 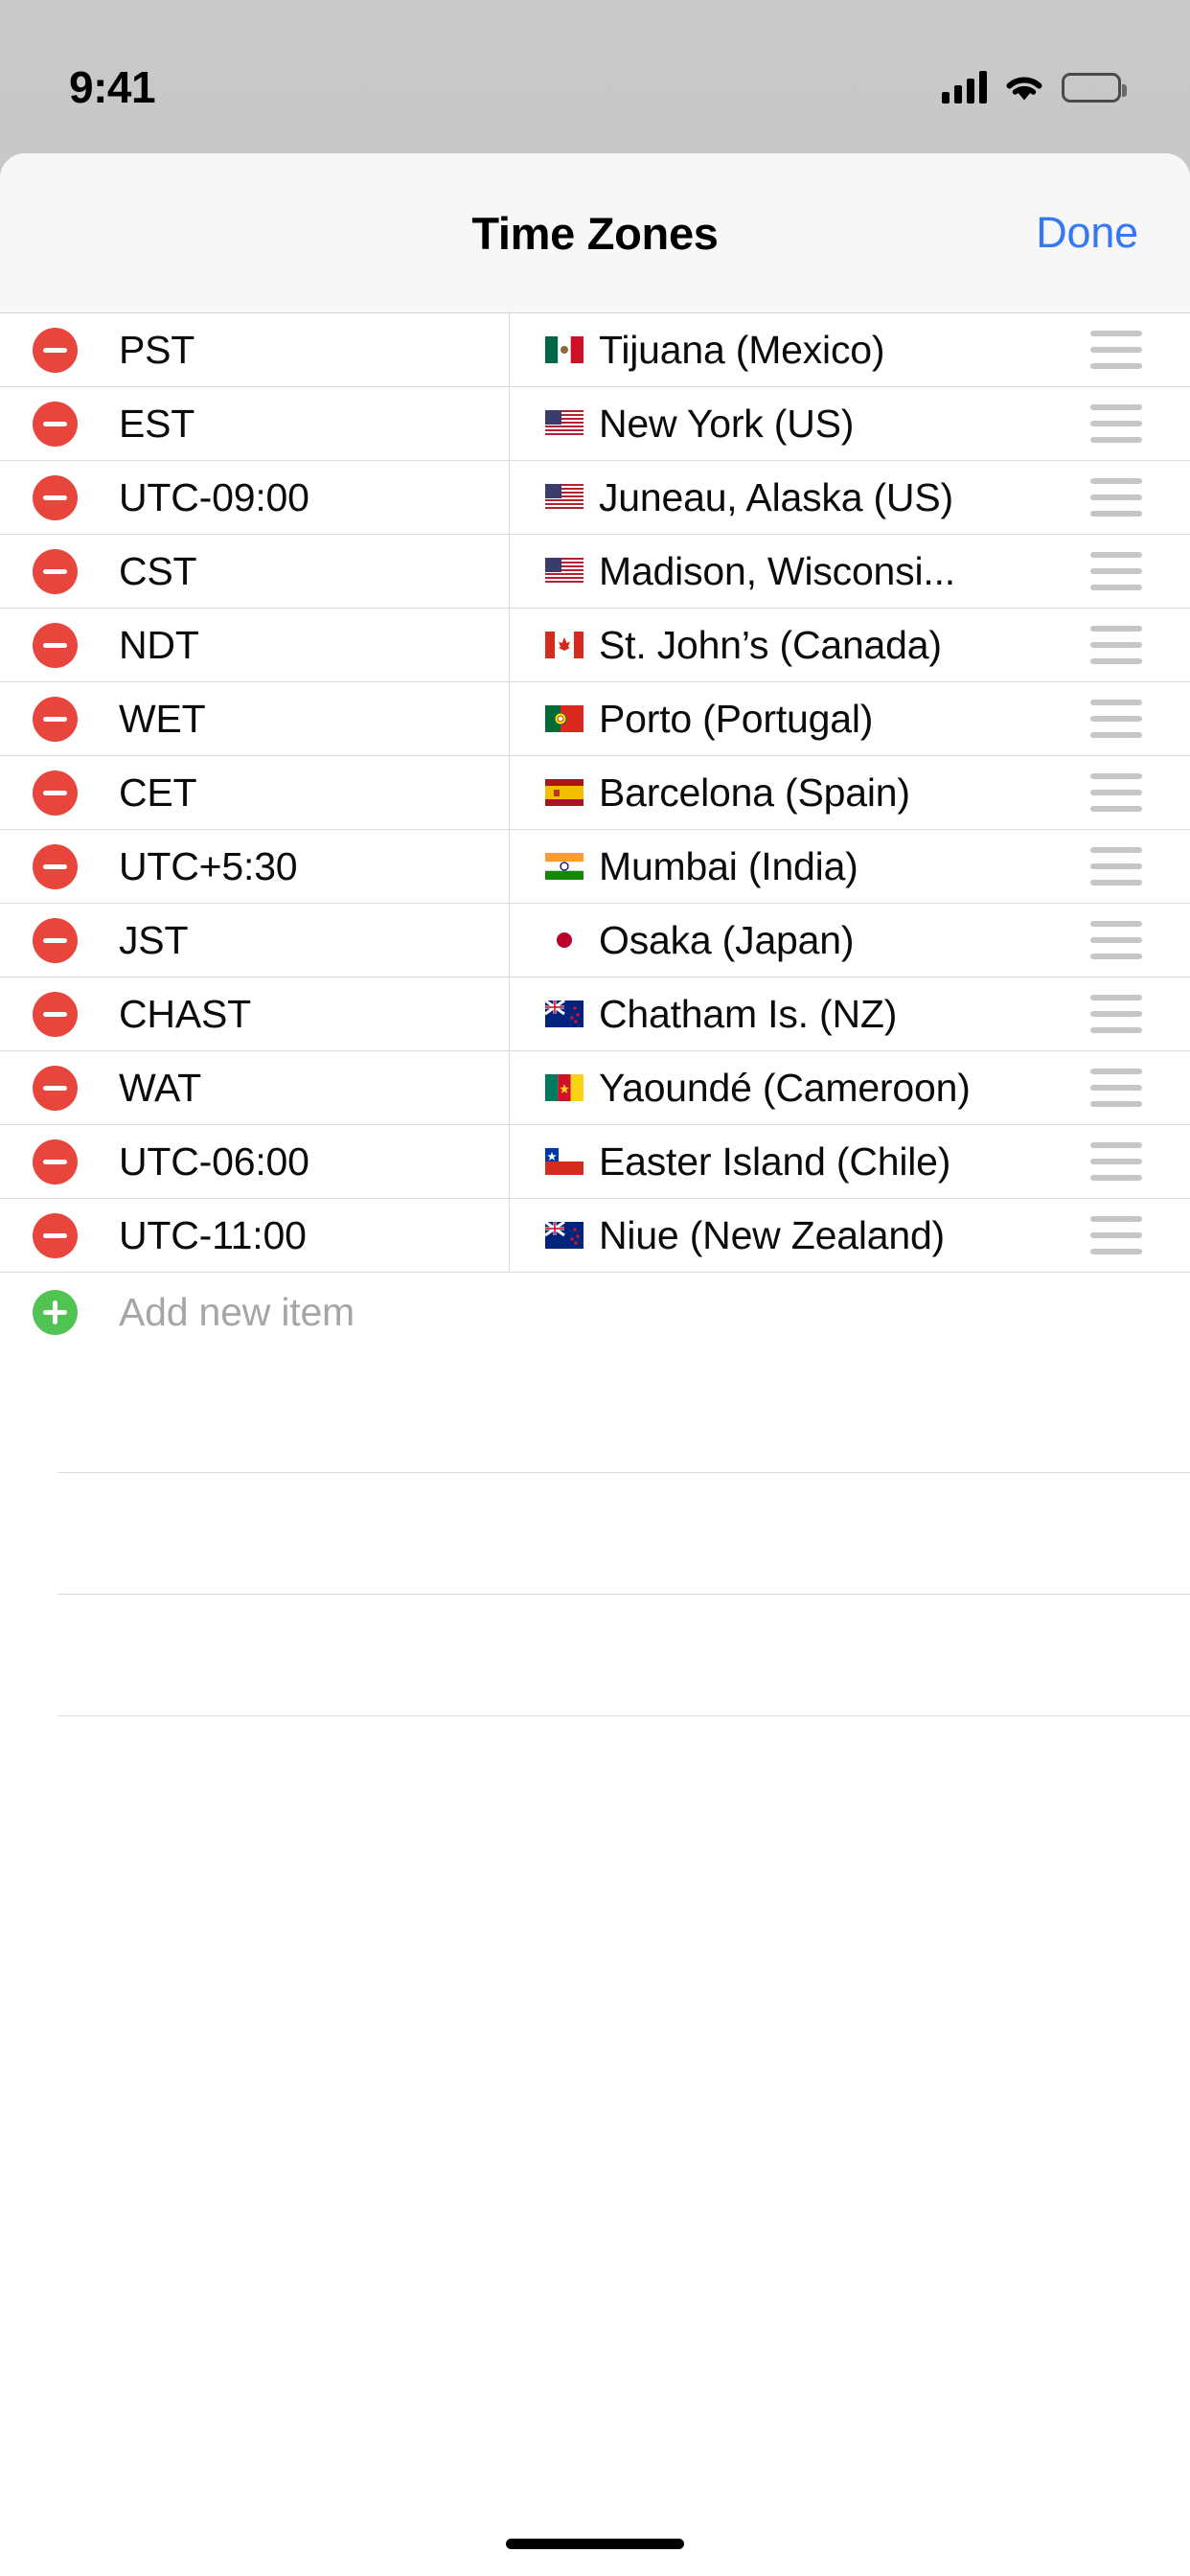 I want to click on table-row: EST New York (US), so click(x=595, y=424).